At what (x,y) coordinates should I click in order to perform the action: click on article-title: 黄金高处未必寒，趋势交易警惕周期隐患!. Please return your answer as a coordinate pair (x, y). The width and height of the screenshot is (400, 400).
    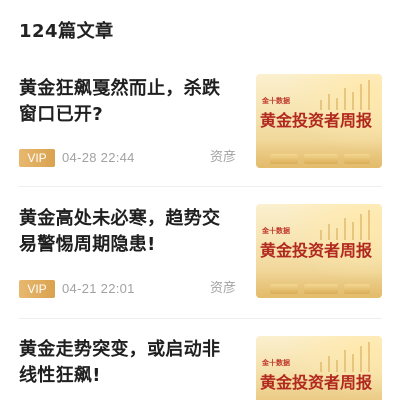
    Looking at the image, I should click on (127, 232).